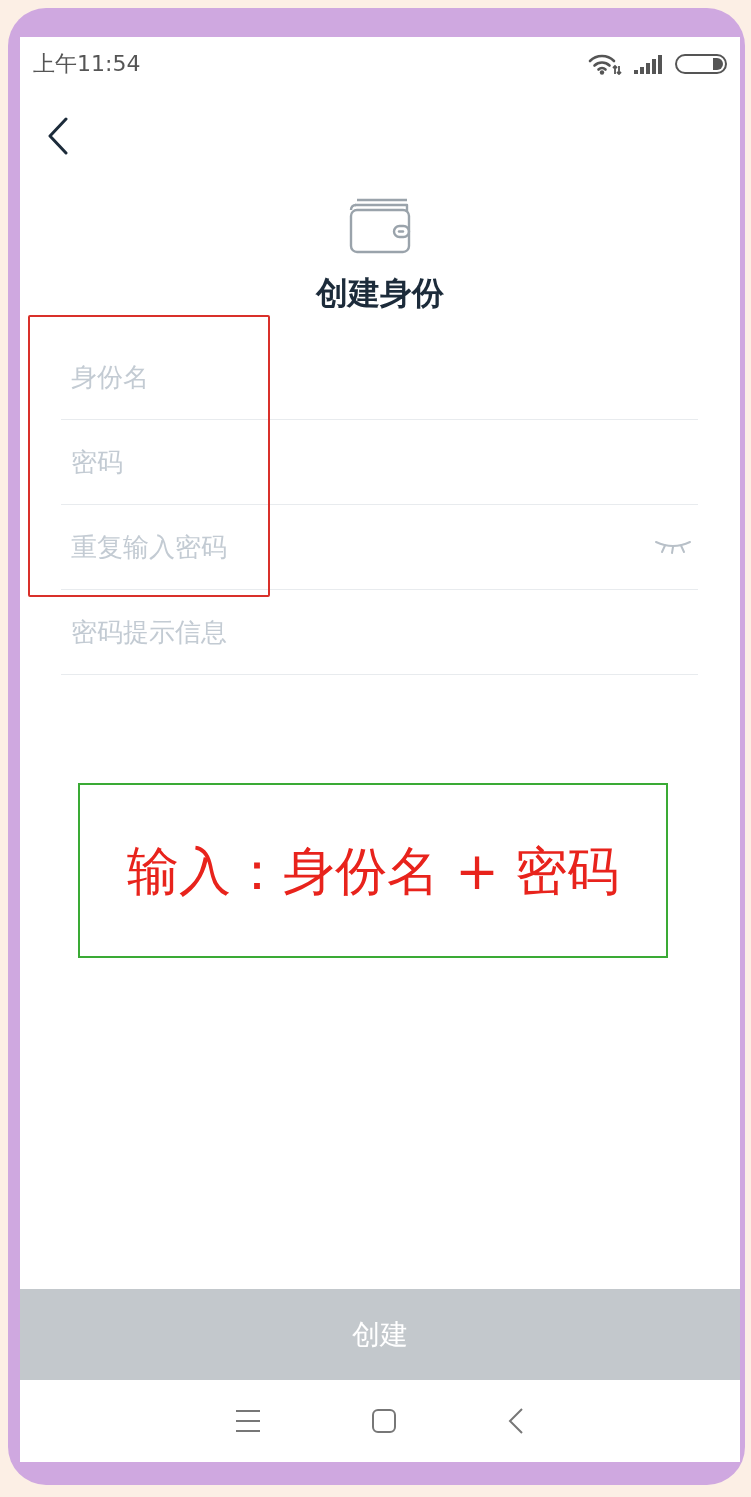 The height and width of the screenshot is (1497, 751). Describe the element at coordinates (379, 293) in the screenshot. I see `page-title: 创建身份` at that location.